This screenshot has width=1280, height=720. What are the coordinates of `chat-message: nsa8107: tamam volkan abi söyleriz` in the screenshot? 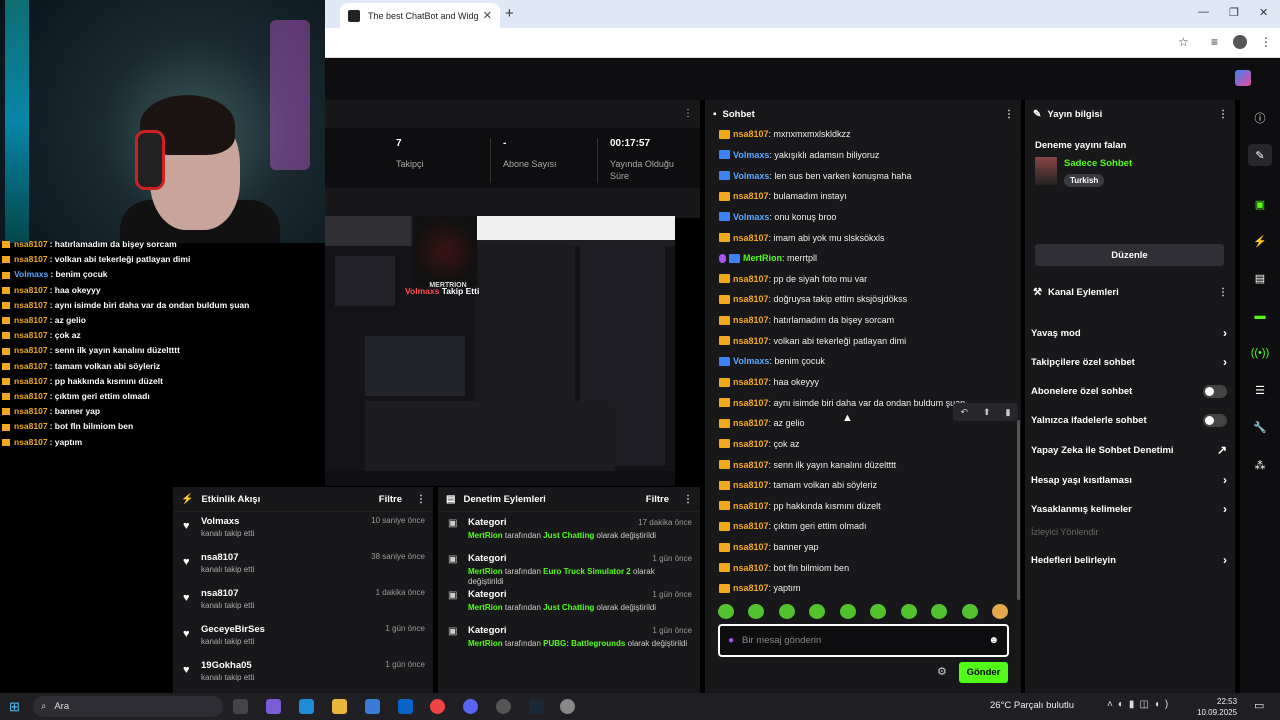 It's located at (864, 485).